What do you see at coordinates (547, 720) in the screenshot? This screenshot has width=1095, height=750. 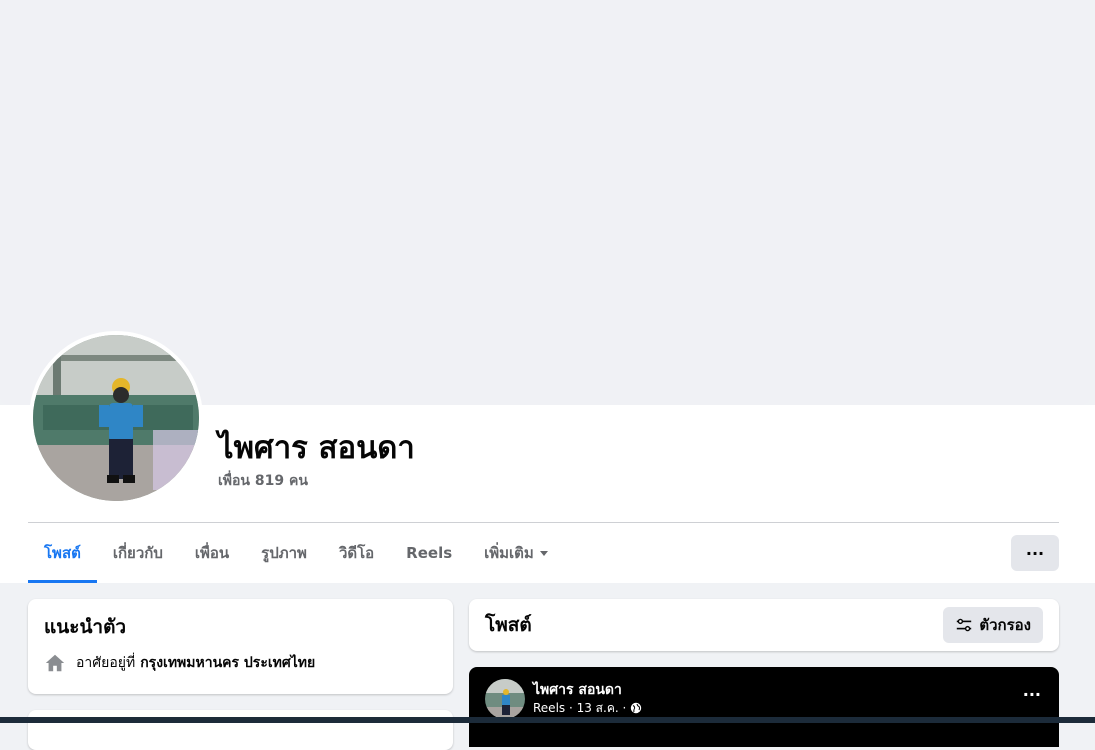 I see `taskbar-edge` at bounding box center [547, 720].